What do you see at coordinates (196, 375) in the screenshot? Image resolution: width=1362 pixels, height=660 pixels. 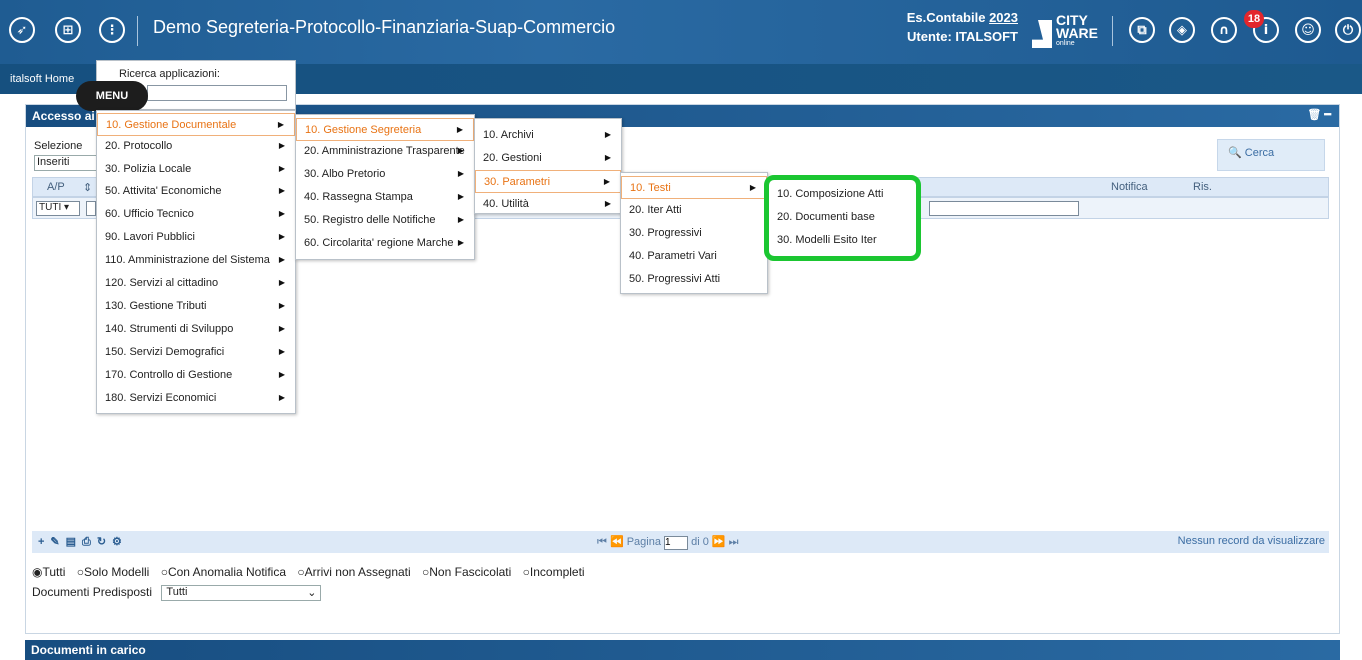 I see `menu-item: 170. Controllo di Gestione ▶` at bounding box center [196, 375].